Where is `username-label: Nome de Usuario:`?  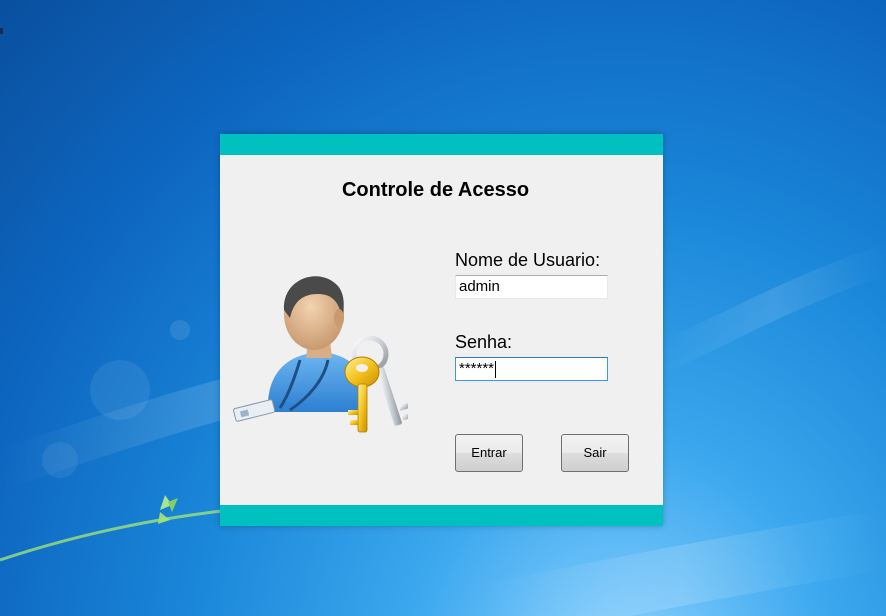 username-label: Nome de Usuario: is located at coordinates (528, 260).